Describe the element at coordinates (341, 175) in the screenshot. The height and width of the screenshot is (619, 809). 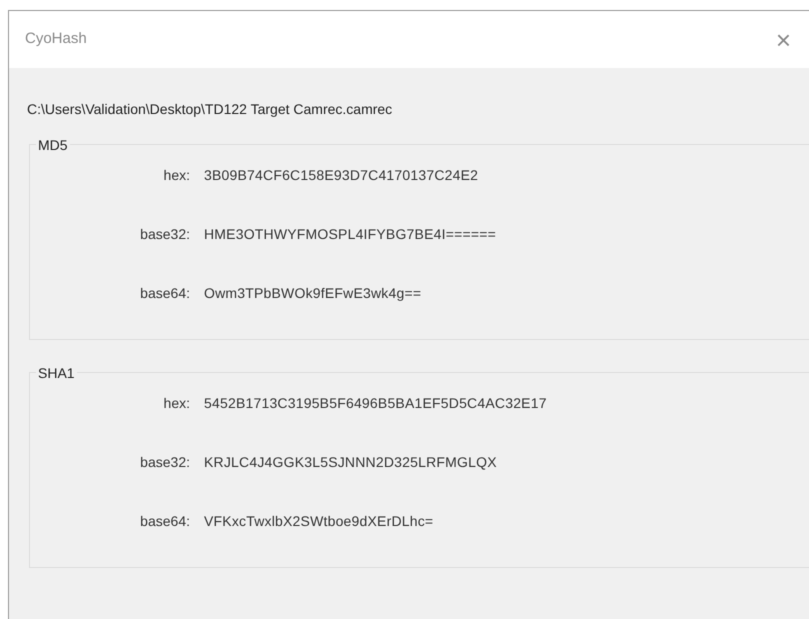
I see `hash-value: 3B09B74CF6C158E93D7C4170137C24E2` at that location.